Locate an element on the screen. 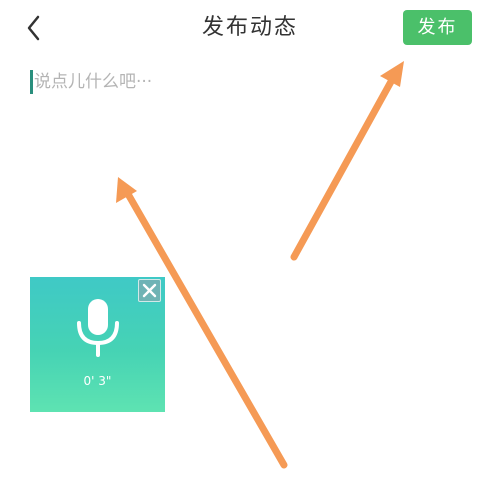  post-text-input: 说点儿什么吧··· is located at coordinates (250, 83).